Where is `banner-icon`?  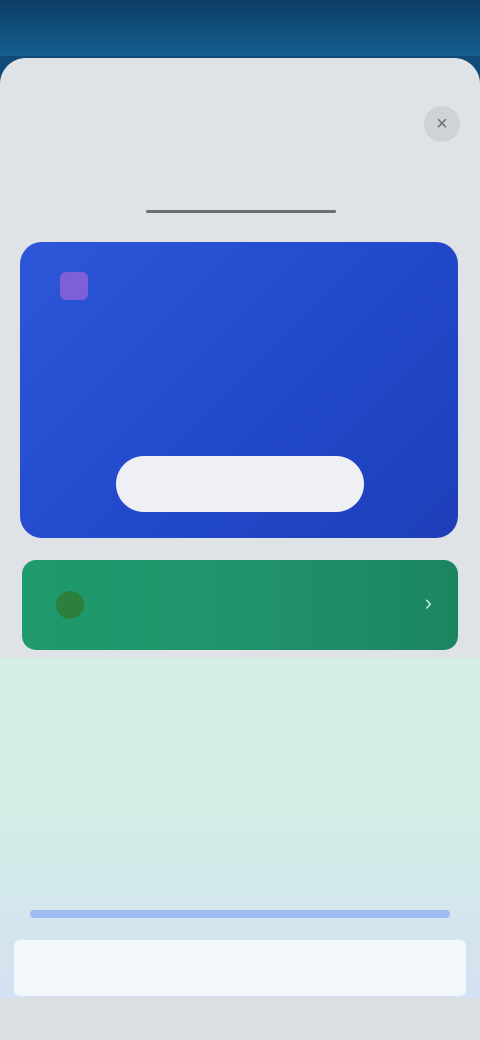
banner-icon is located at coordinates (70, 605).